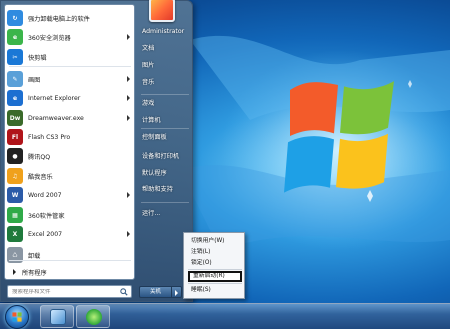 This screenshot has height=329, width=450. Describe the element at coordinates (49, 137) in the screenshot. I see `program-label: Flash CS3 Pro` at that location.